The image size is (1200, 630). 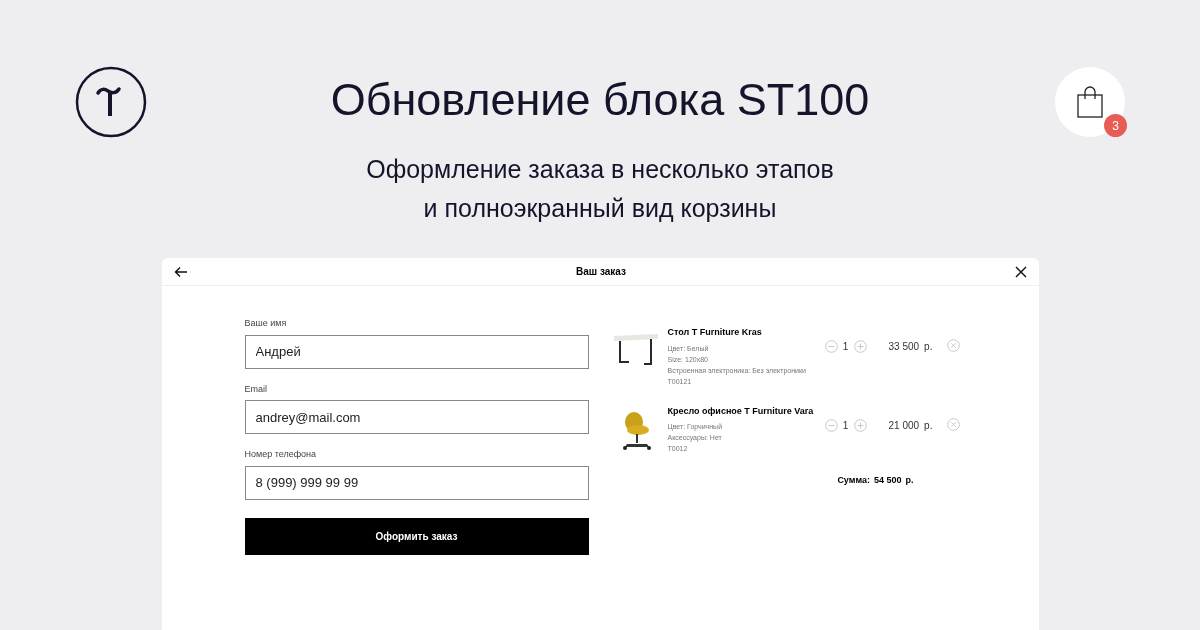 I want to click on total-amount: 54 500, so click(x=887, y=480).